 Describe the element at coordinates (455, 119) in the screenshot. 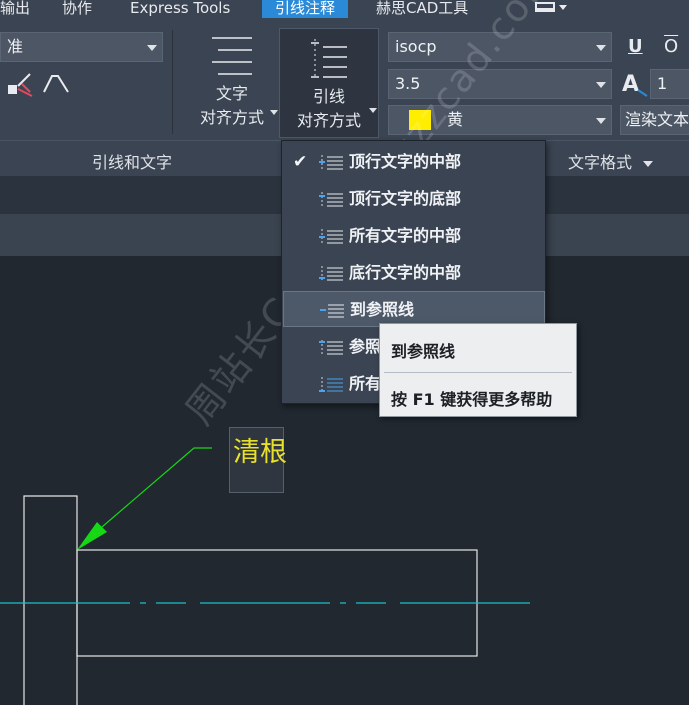

I see `text-color-value: 黄` at that location.